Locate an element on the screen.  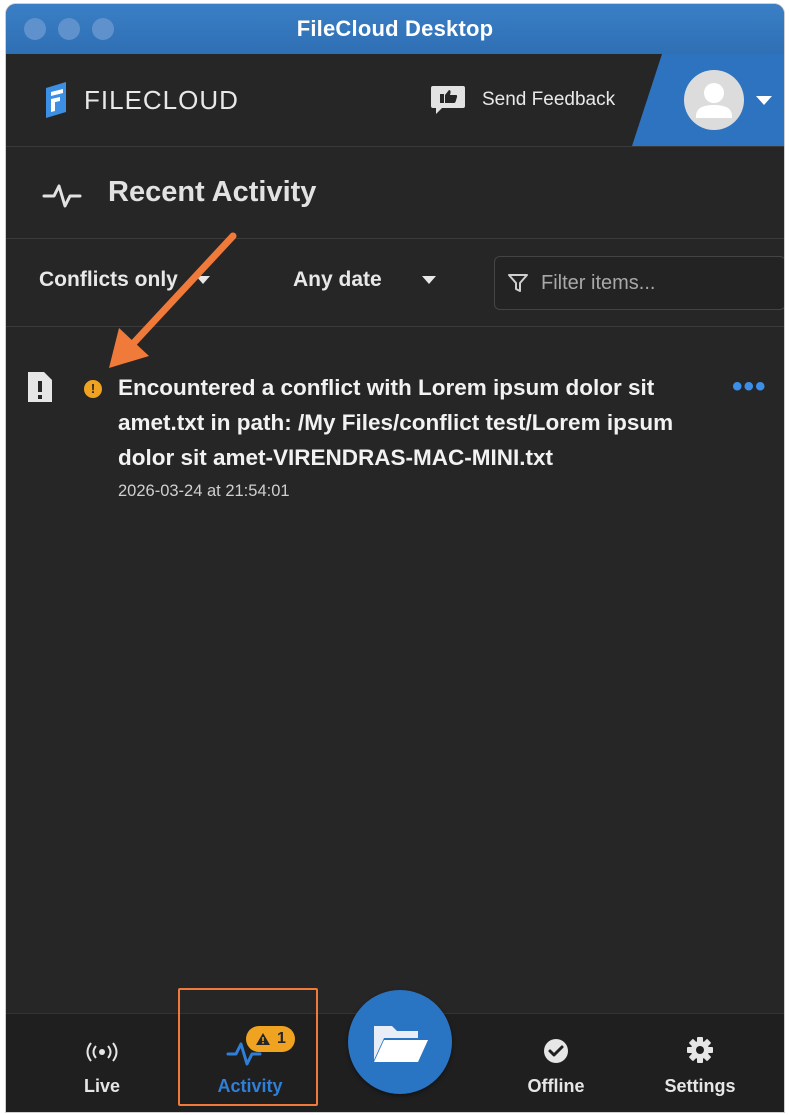
date-filter-value: Any date is located at coordinates (337, 279).